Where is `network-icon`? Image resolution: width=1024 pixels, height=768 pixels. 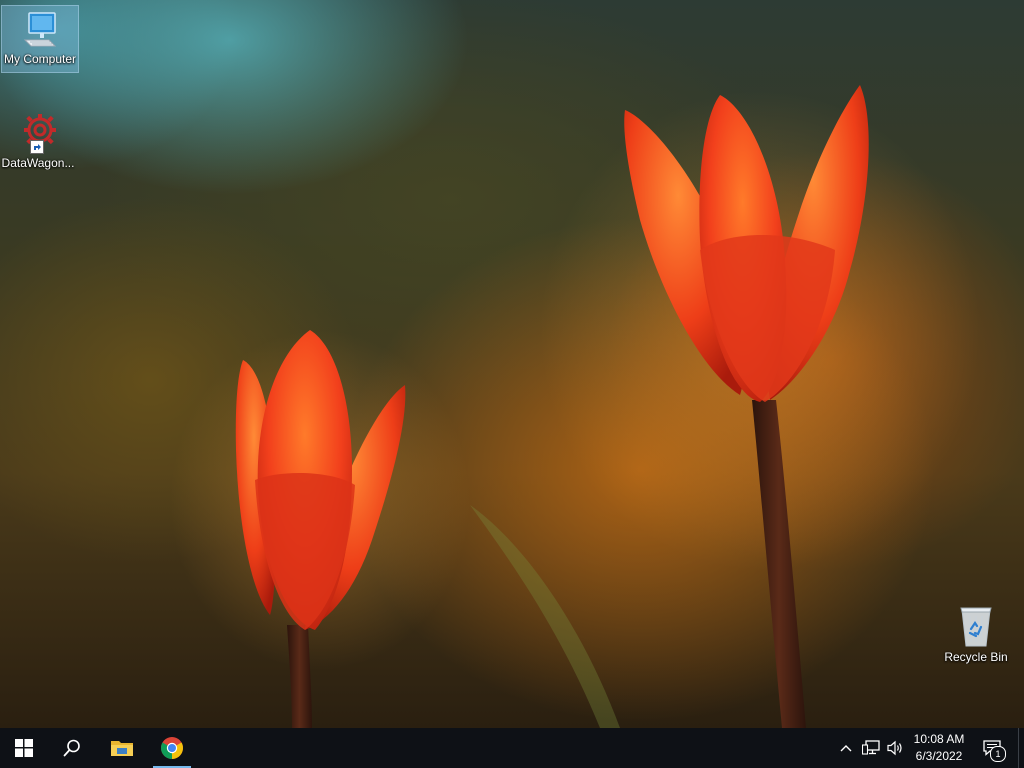 network-icon is located at coordinates (871, 747).